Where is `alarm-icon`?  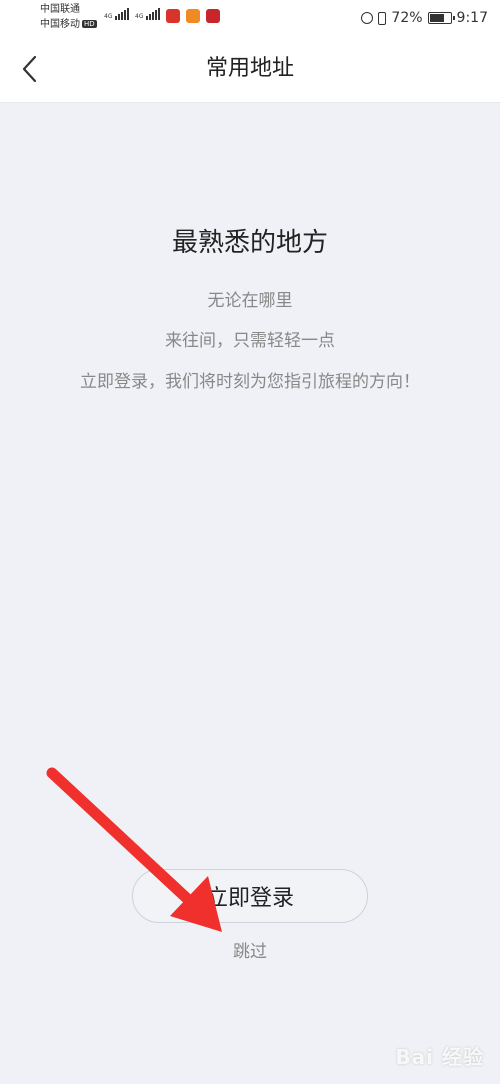 alarm-icon is located at coordinates (367, 18).